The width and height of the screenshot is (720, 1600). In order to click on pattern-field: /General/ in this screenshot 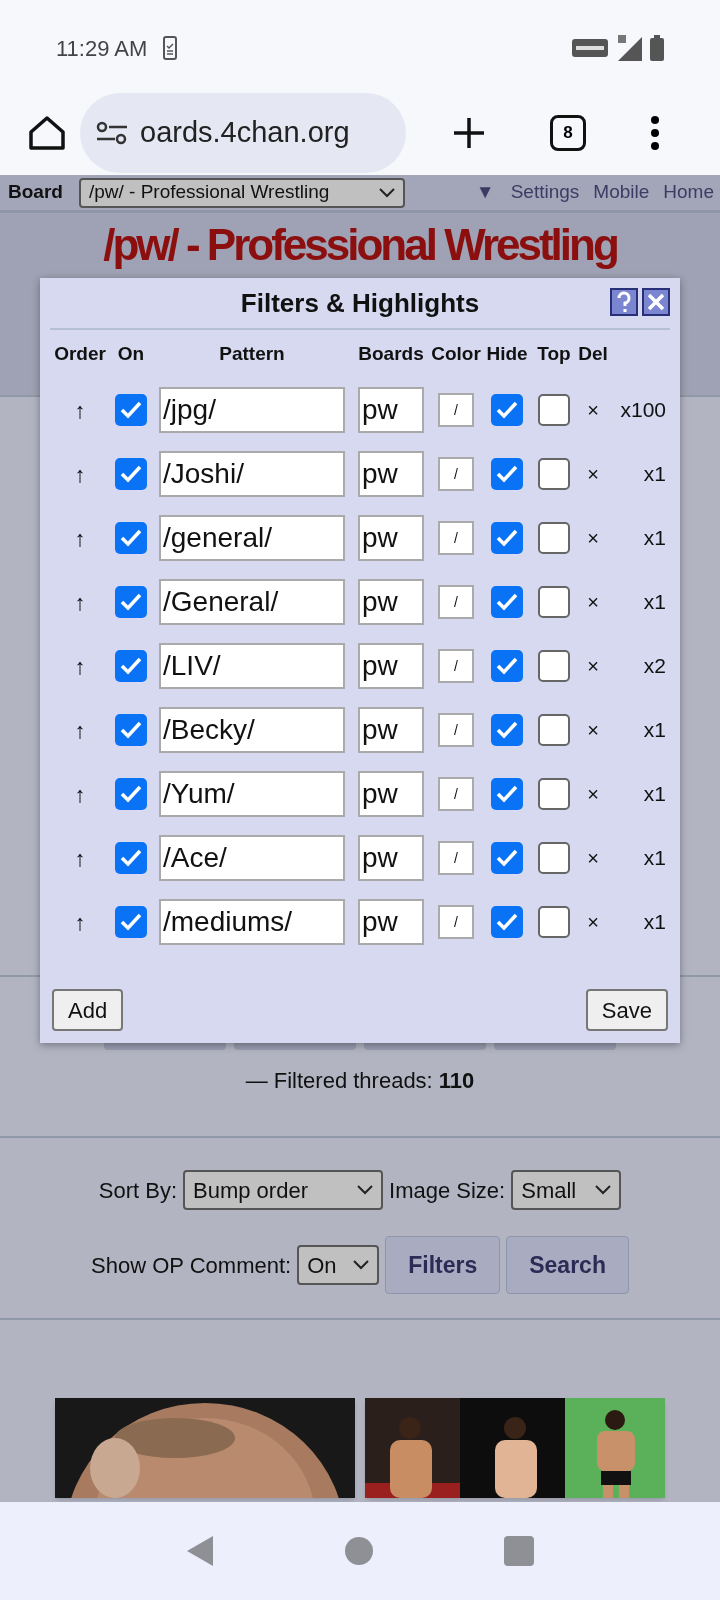, I will do `click(252, 602)`.